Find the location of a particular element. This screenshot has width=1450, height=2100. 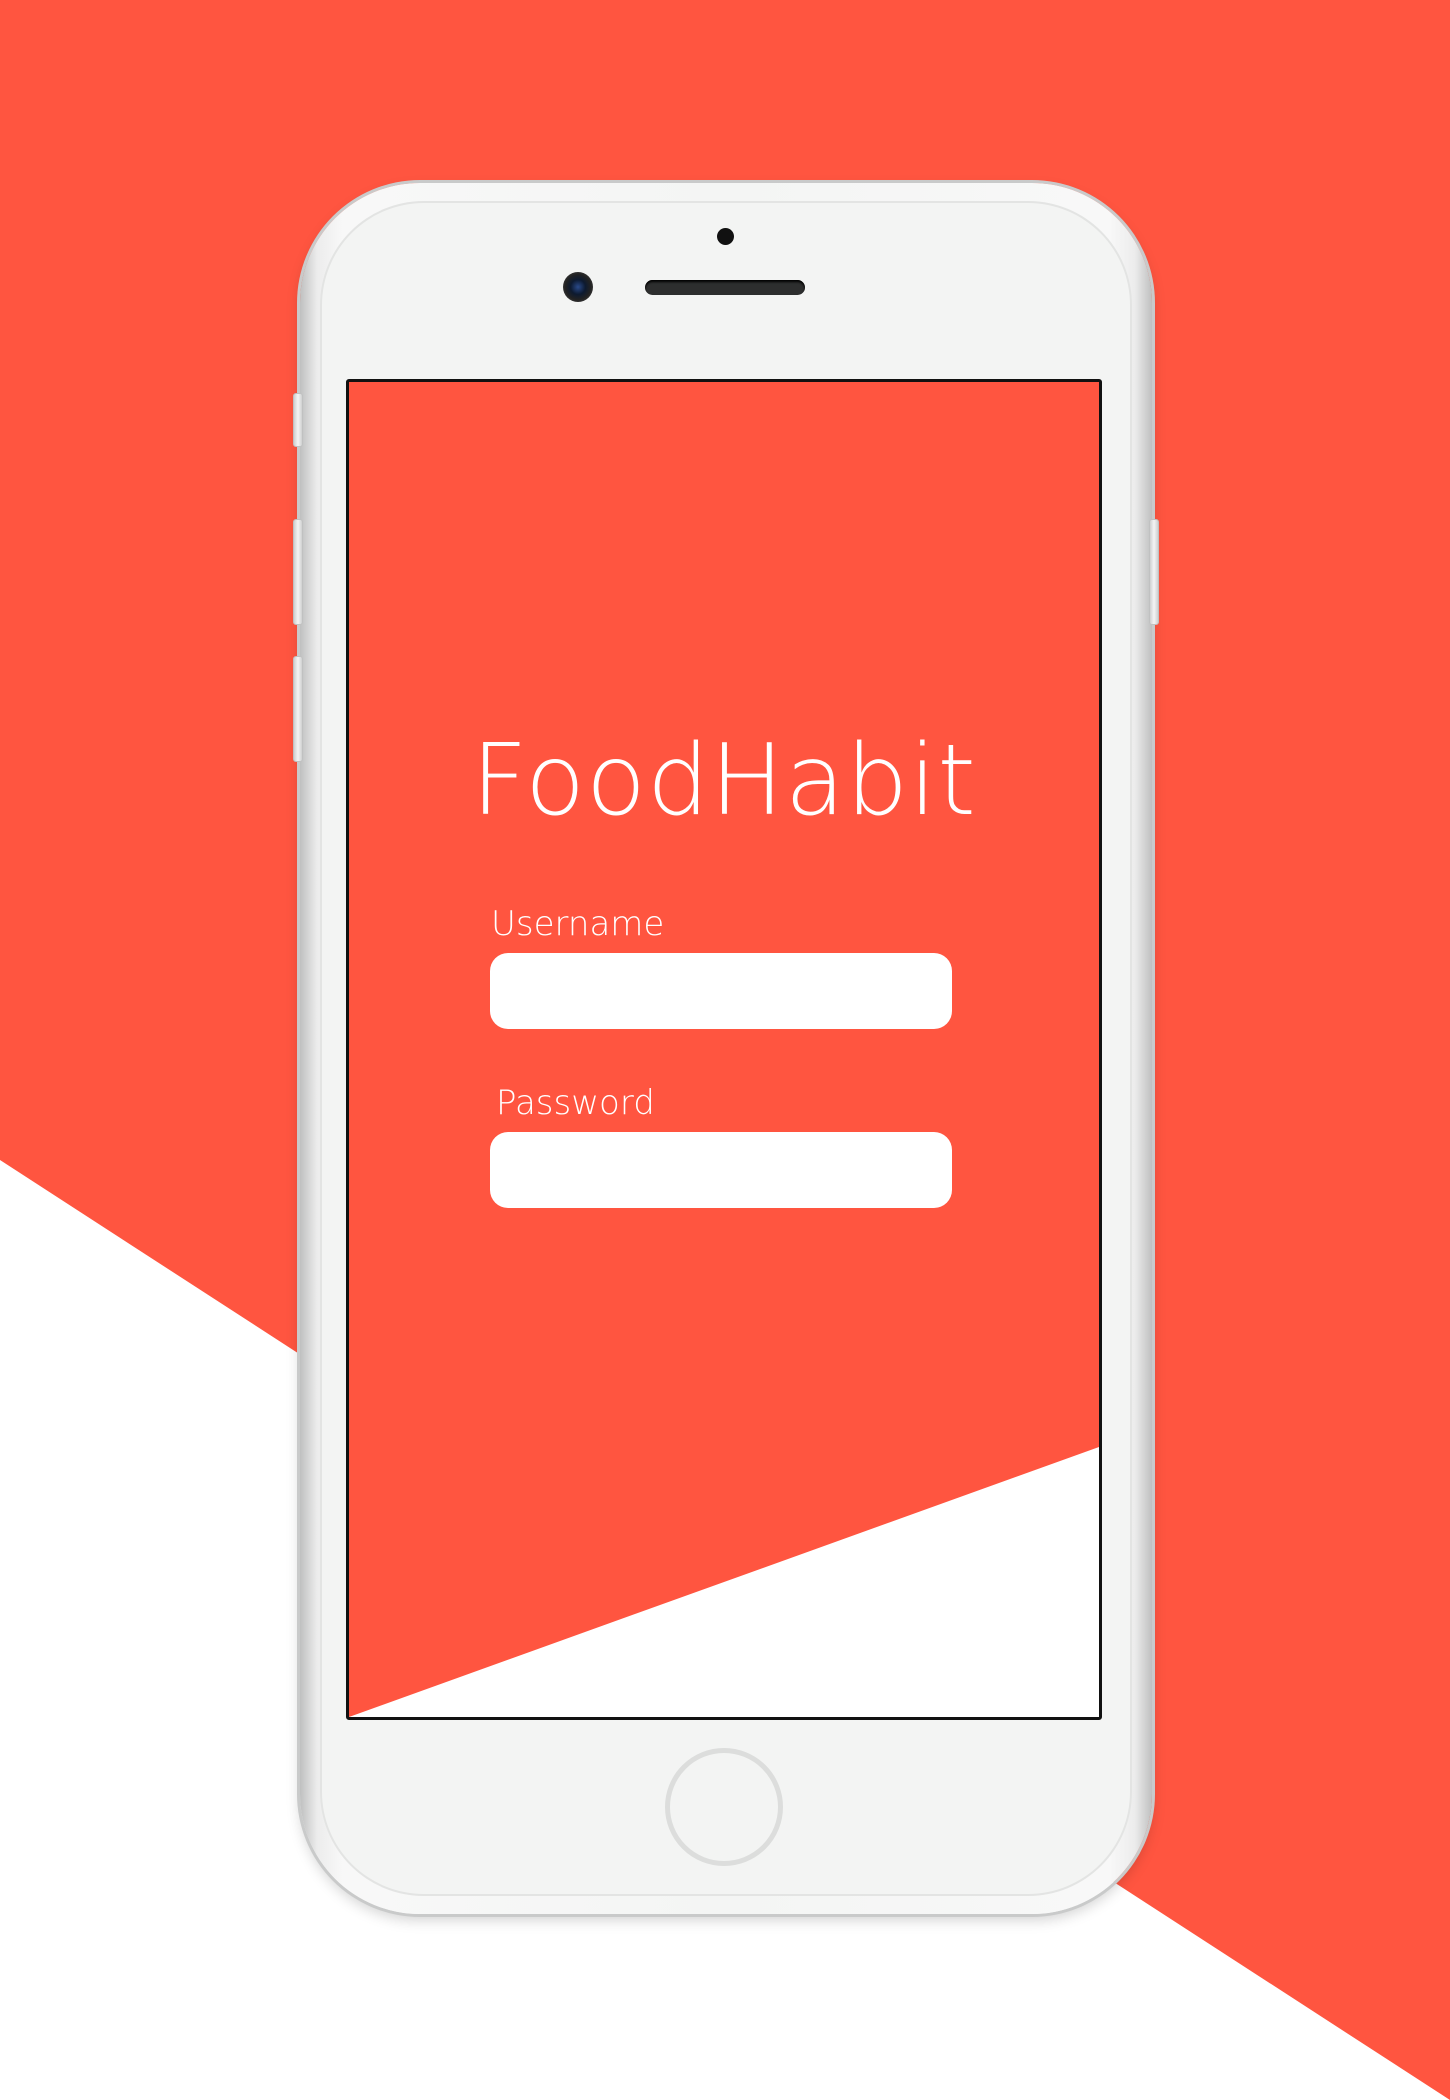

proximity-sensor-icon is located at coordinates (725, 236).